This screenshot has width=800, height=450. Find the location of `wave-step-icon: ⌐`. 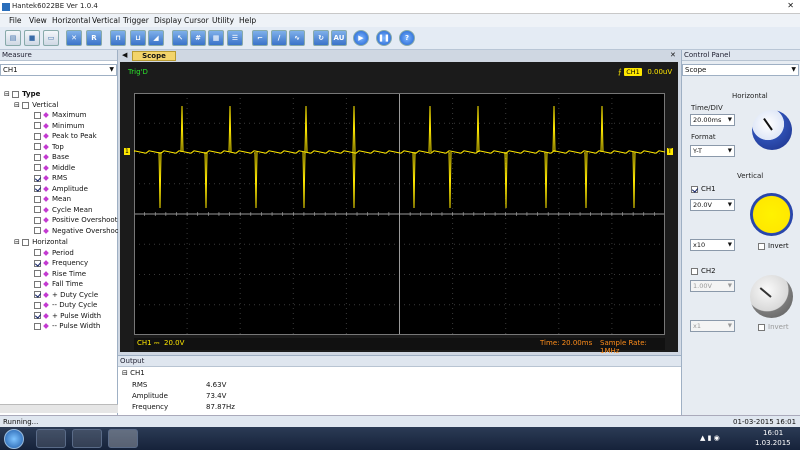

wave-step-icon: ⌐ is located at coordinates (260, 38).